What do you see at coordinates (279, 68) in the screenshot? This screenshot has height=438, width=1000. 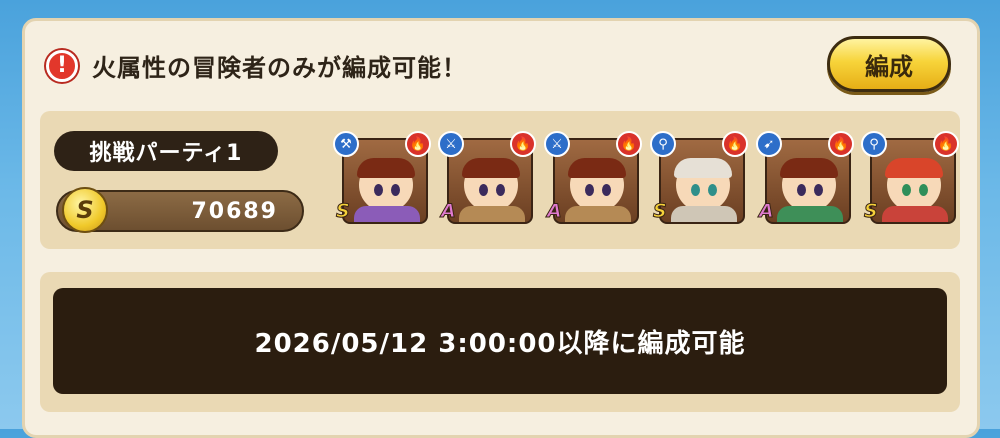 I see `notice-text: 火属性の冒険者のみが編成可能！` at bounding box center [279, 68].